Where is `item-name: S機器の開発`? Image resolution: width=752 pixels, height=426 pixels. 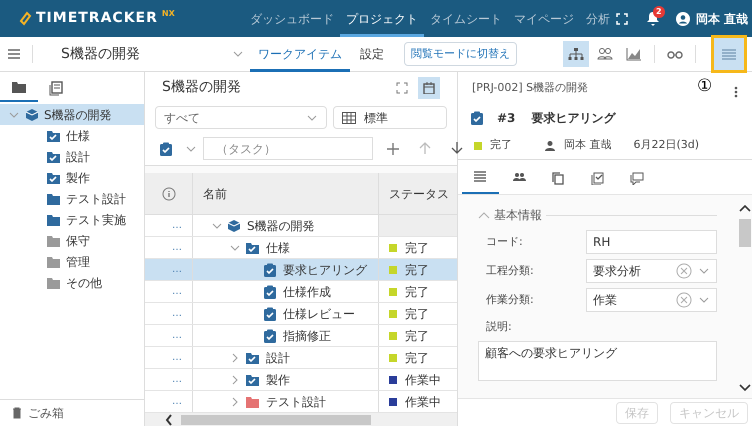 item-name: S機器の開発 is located at coordinates (281, 226).